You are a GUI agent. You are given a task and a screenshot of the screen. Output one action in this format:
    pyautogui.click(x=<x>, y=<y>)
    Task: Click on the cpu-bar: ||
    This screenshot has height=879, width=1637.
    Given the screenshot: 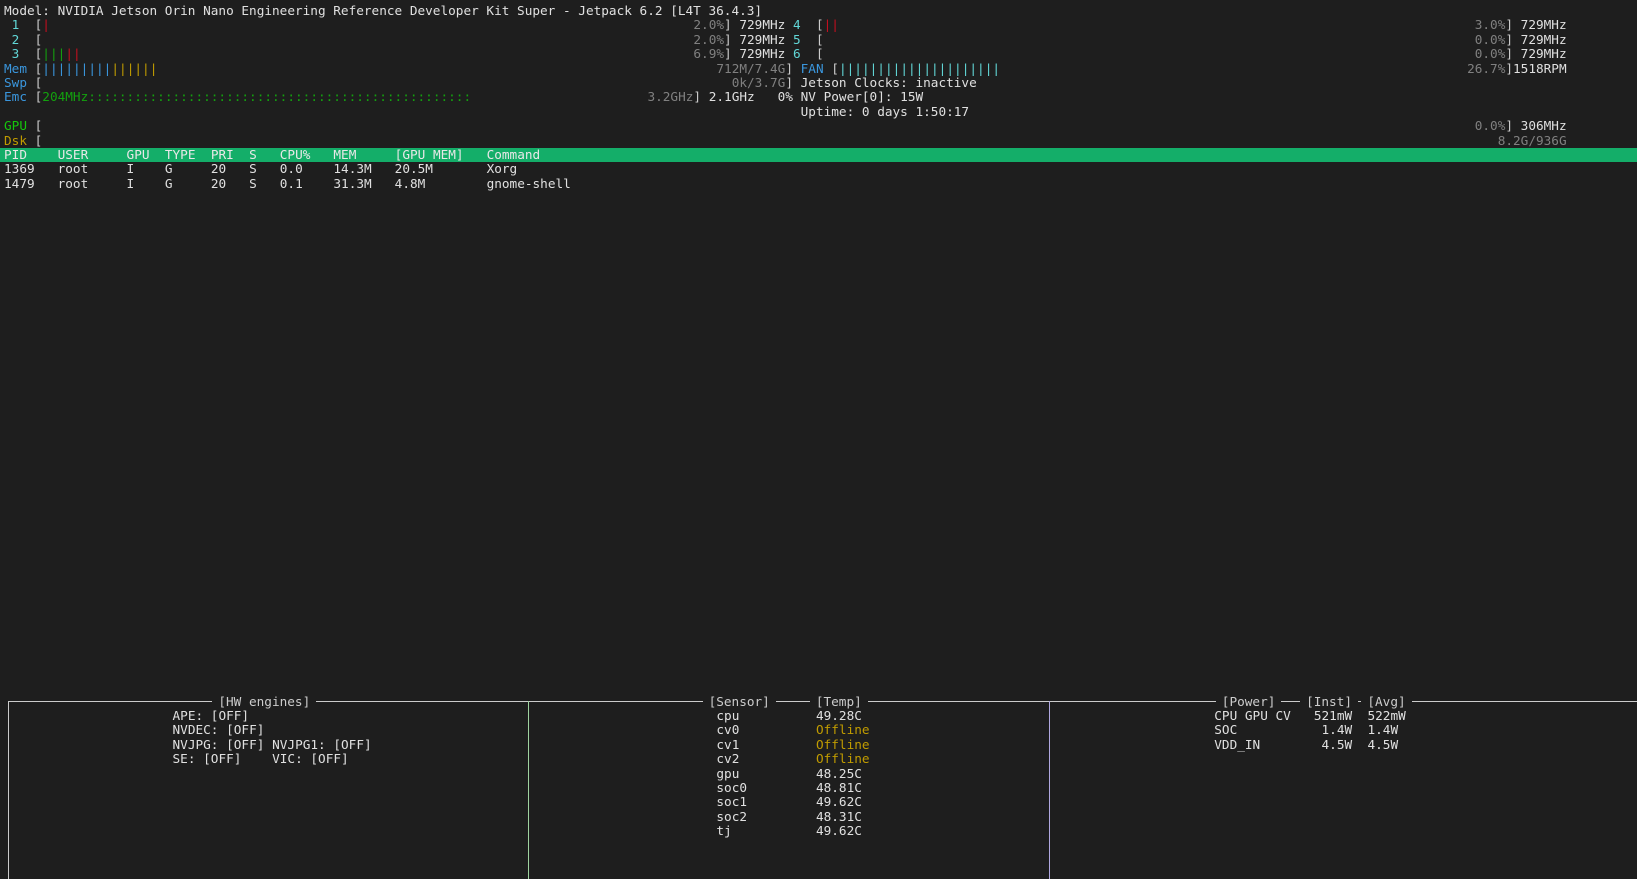 What is the action you would take?
    pyautogui.click(x=831, y=25)
    